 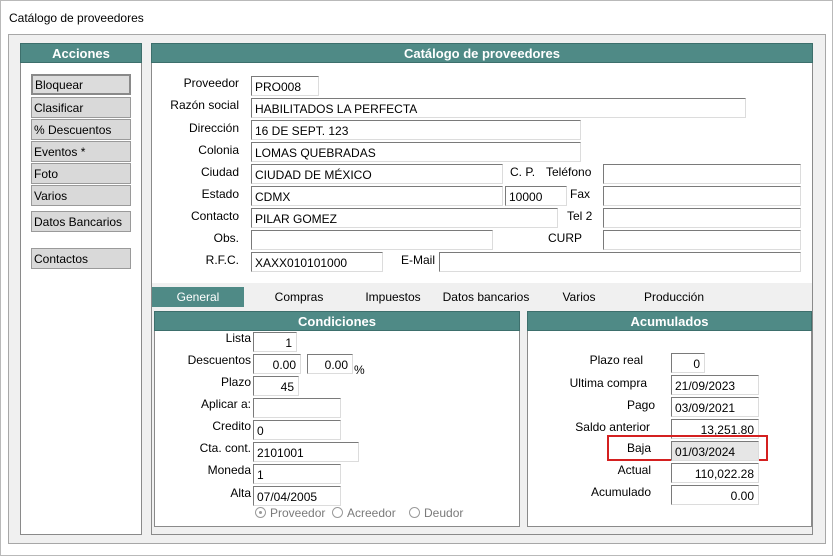 I want to click on credito-label: Credito, so click(x=231, y=426).